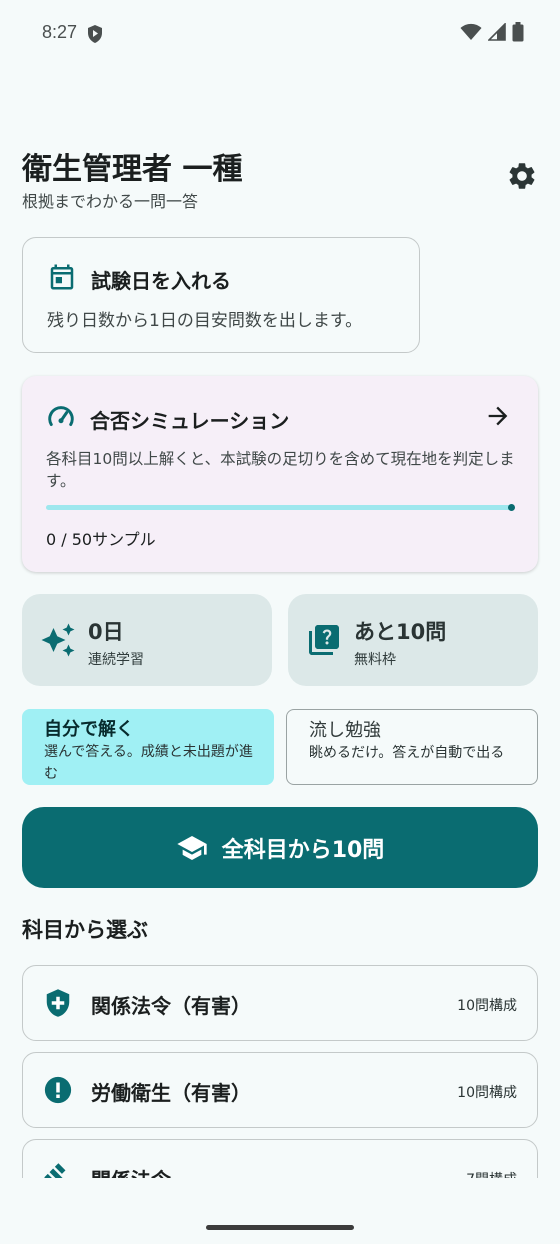  Describe the element at coordinates (101, 539) in the screenshot. I see `simulation-sample-count: 0 / 50サンプル` at that location.